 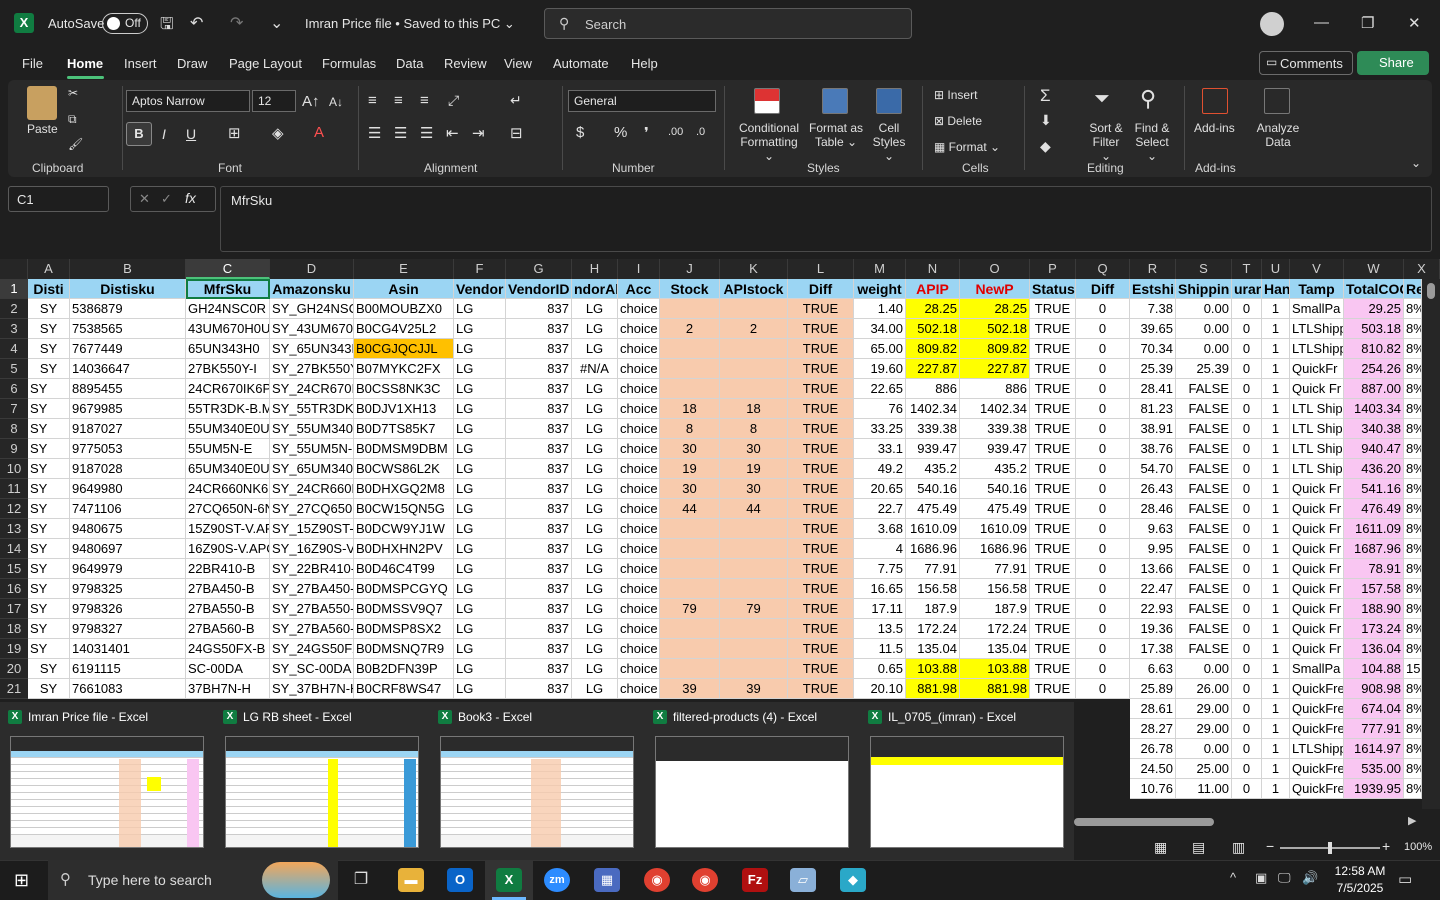 What do you see at coordinates (128, 549) in the screenshot?
I see `table-cell: 9480697` at bounding box center [128, 549].